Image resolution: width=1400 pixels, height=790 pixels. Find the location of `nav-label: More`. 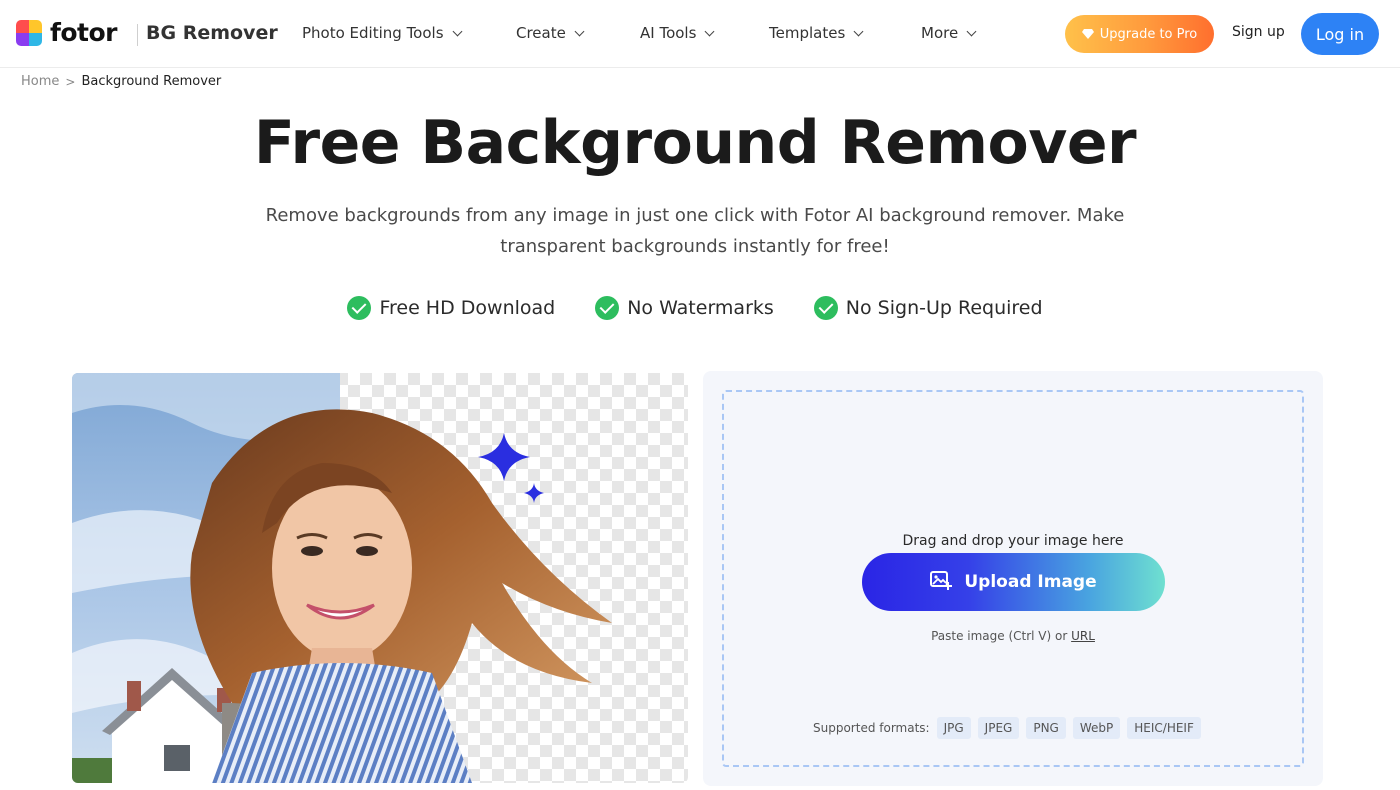

nav-label: More is located at coordinates (940, 33).